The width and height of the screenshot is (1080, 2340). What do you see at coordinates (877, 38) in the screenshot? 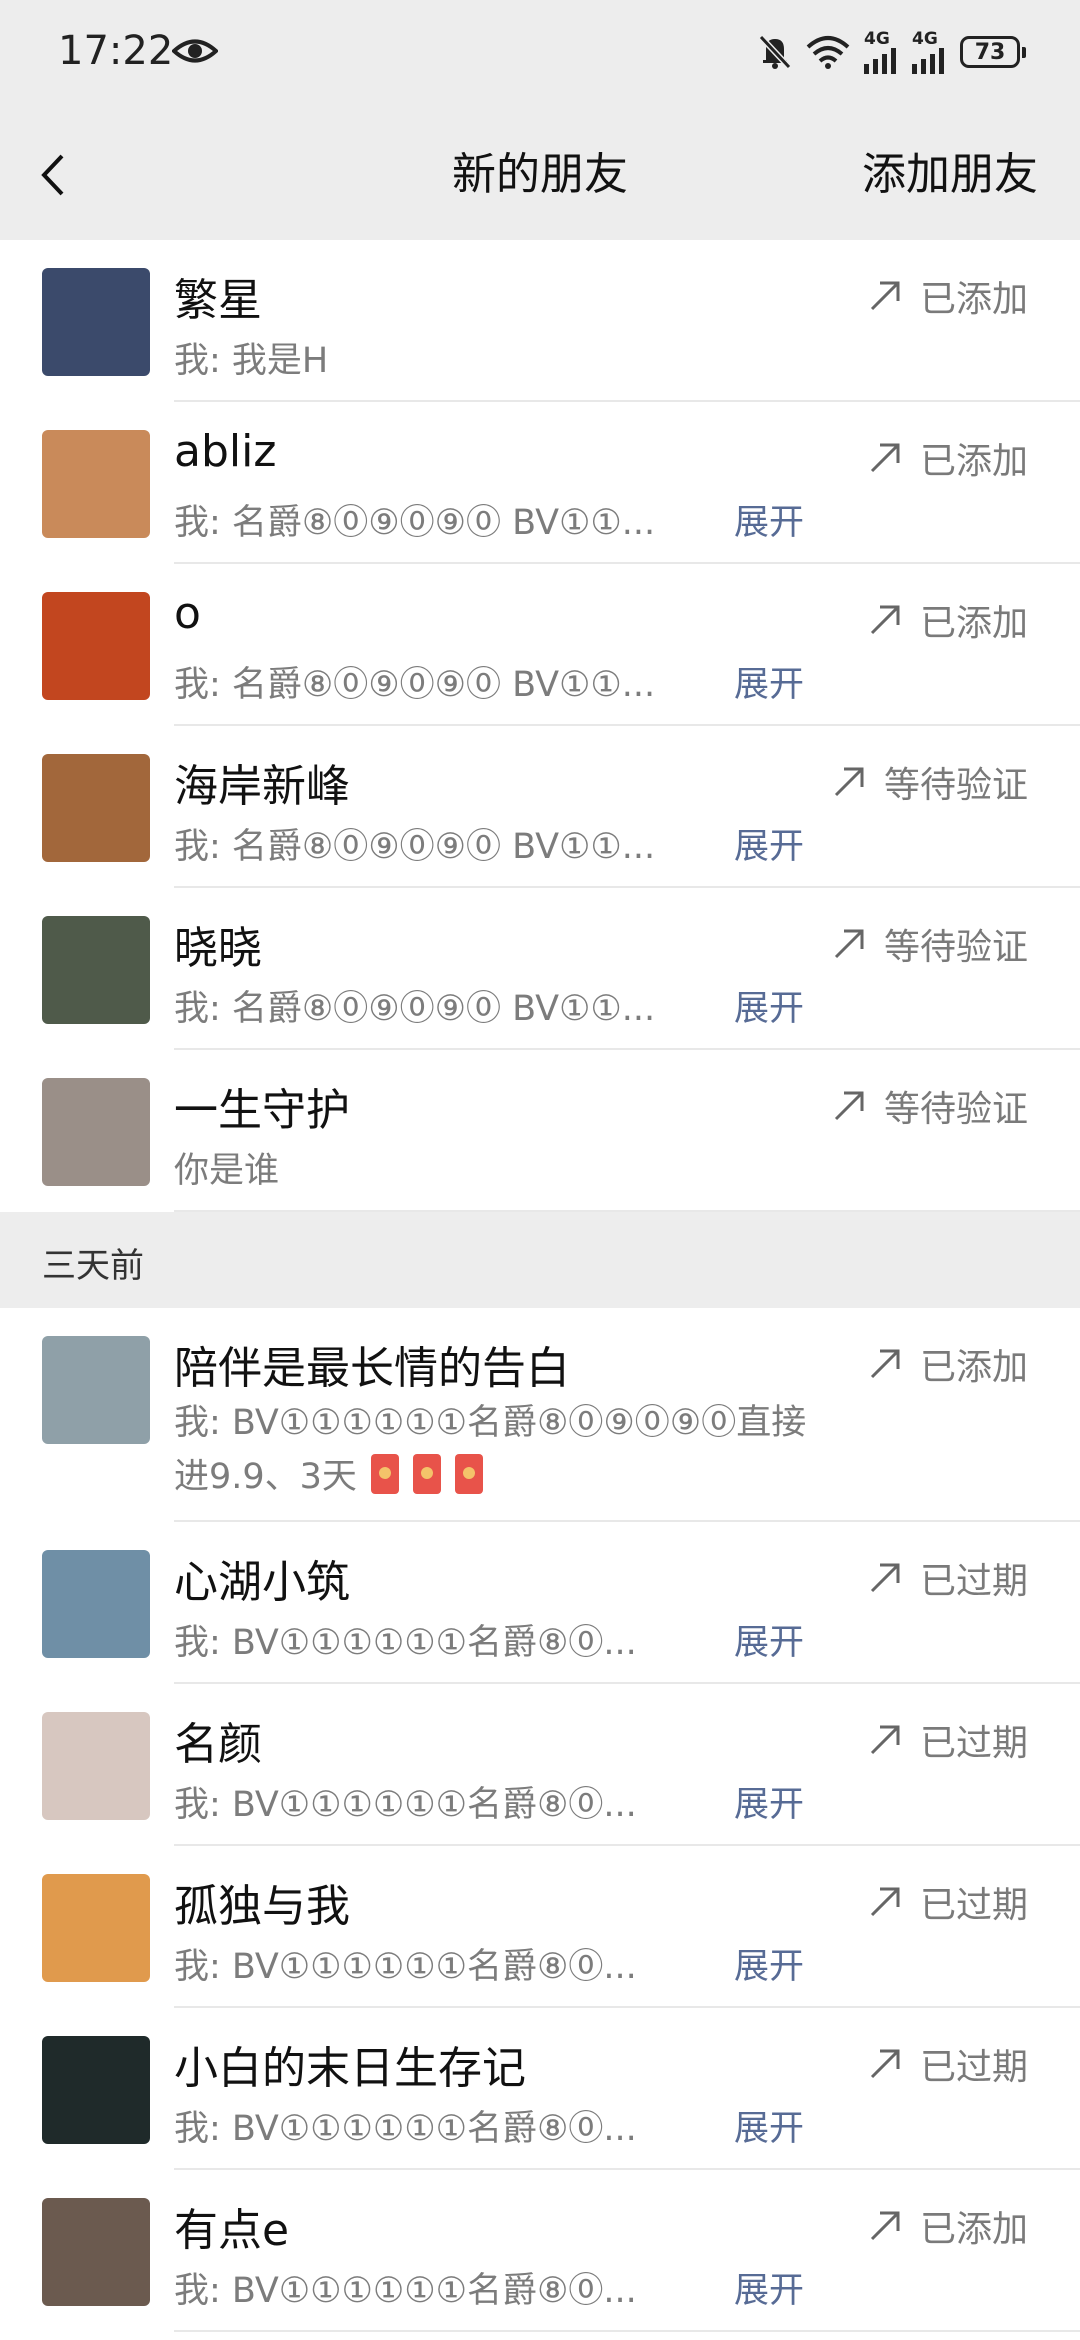
I see `signal-label: 4G` at bounding box center [877, 38].